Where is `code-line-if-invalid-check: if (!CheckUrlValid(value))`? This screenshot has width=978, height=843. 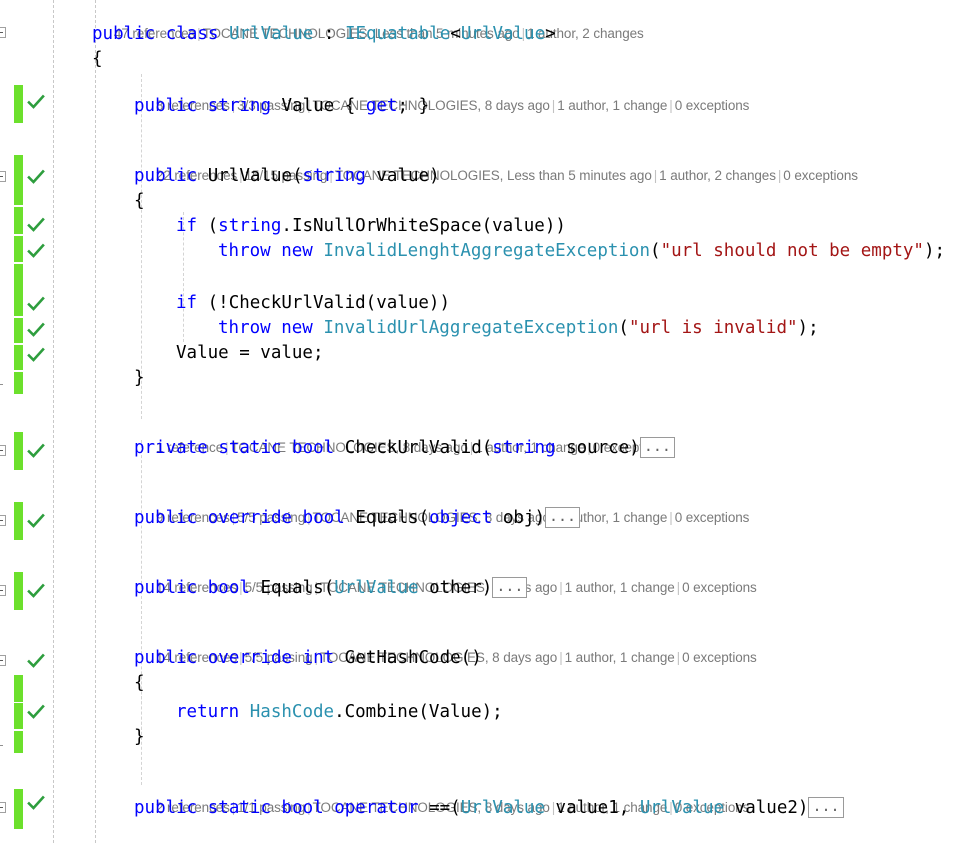 code-line-if-invalid-check: if (!CheckUrlValid(value)) is located at coordinates (313, 303).